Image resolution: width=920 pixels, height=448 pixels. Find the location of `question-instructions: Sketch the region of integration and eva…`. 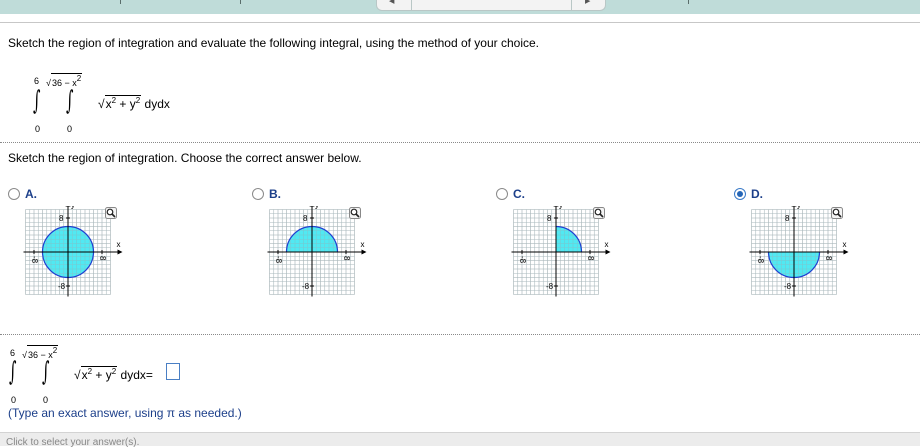

question-instructions: Sketch the region of integration and eva… is located at coordinates (274, 43).